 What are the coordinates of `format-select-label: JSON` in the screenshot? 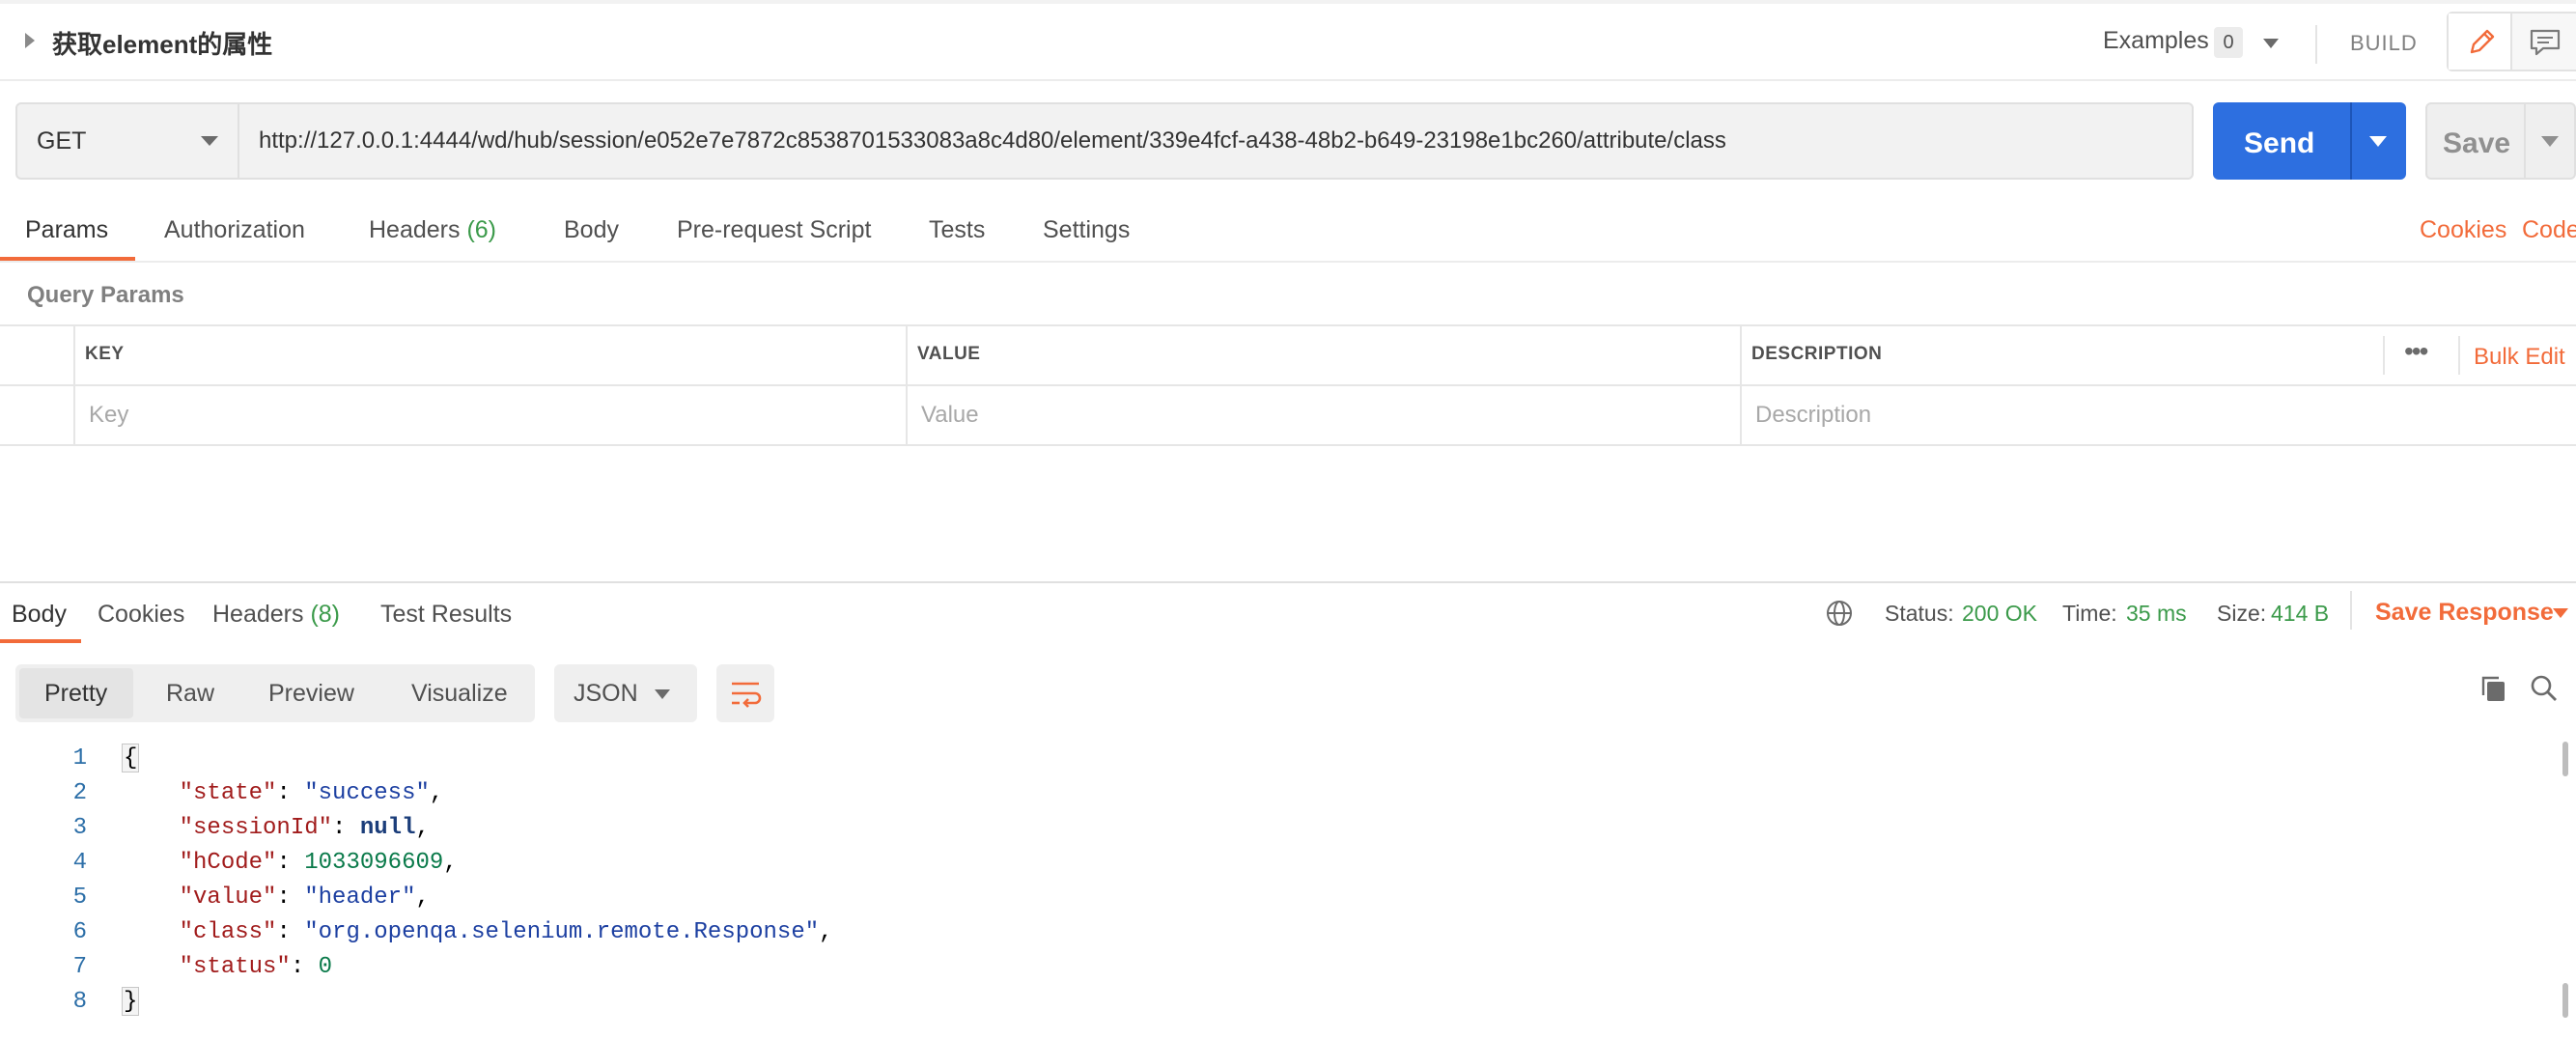 It's located at (606, 693).